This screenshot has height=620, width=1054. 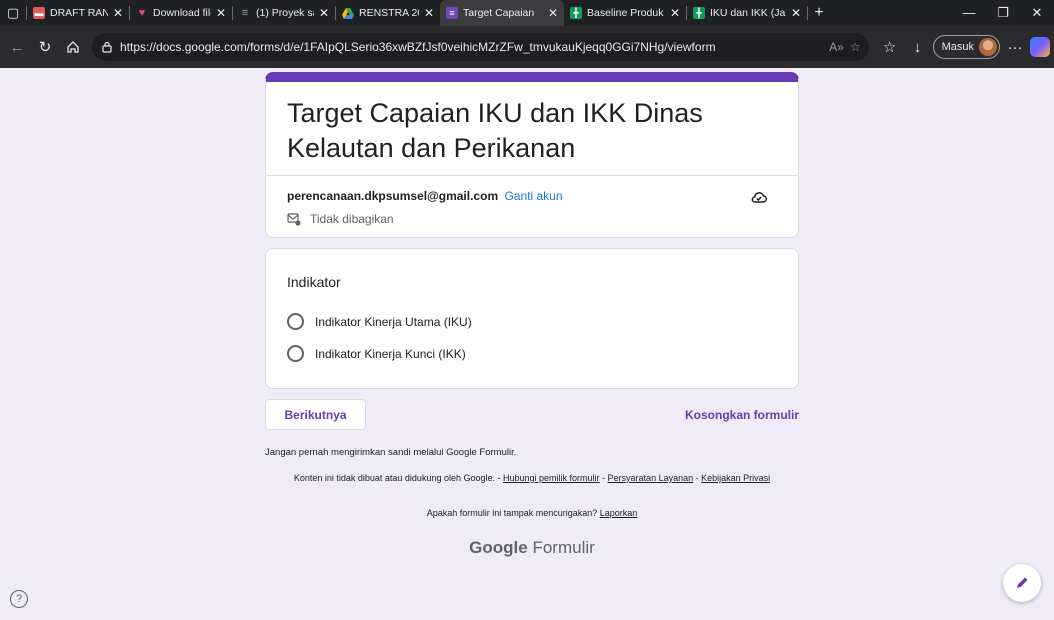 What do you see at coordinates (890, 47) in the screenshot?
I see `favorites-icon: ☆` at bounding box center [890, 47].